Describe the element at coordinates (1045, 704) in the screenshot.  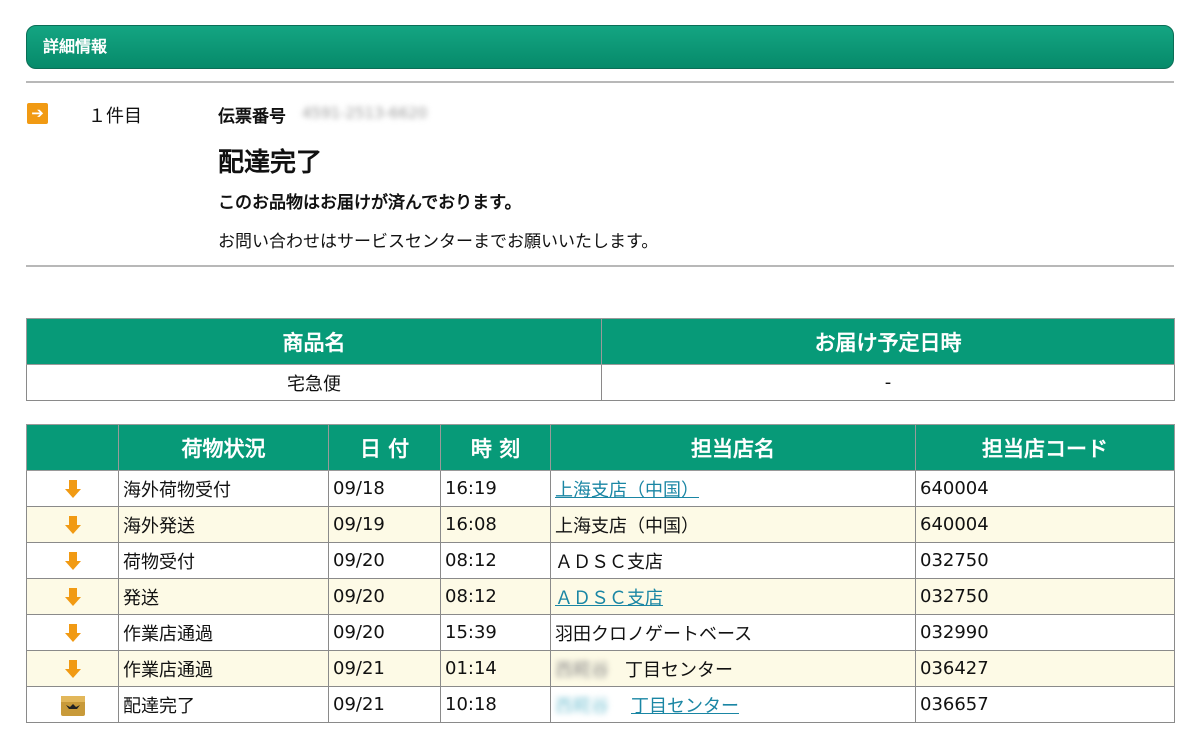
I see `code-cell: 036657` at that location.